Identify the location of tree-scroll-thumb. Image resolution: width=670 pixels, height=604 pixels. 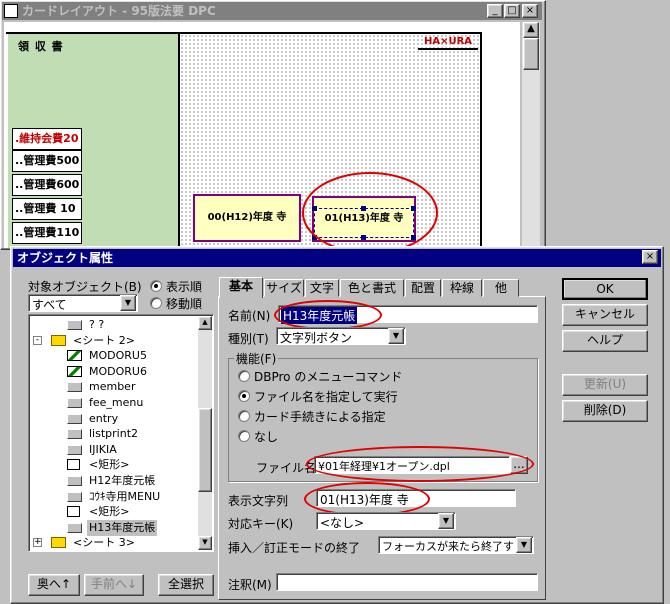
(205, 450).